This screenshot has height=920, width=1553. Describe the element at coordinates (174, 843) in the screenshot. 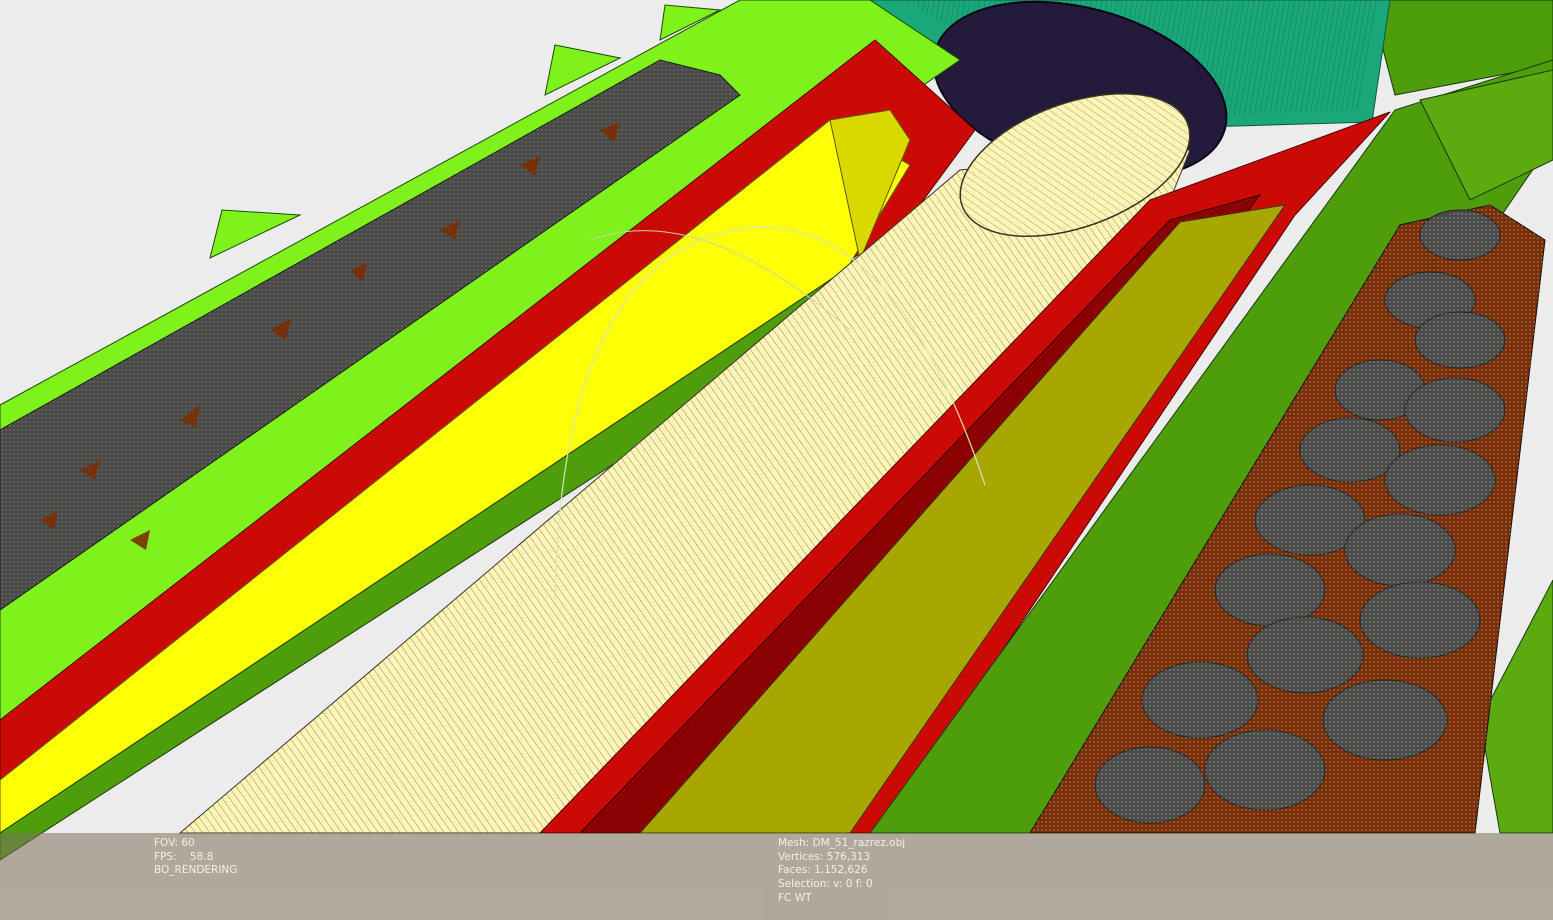

I see `fov-readout: FOV: 60` at that location.